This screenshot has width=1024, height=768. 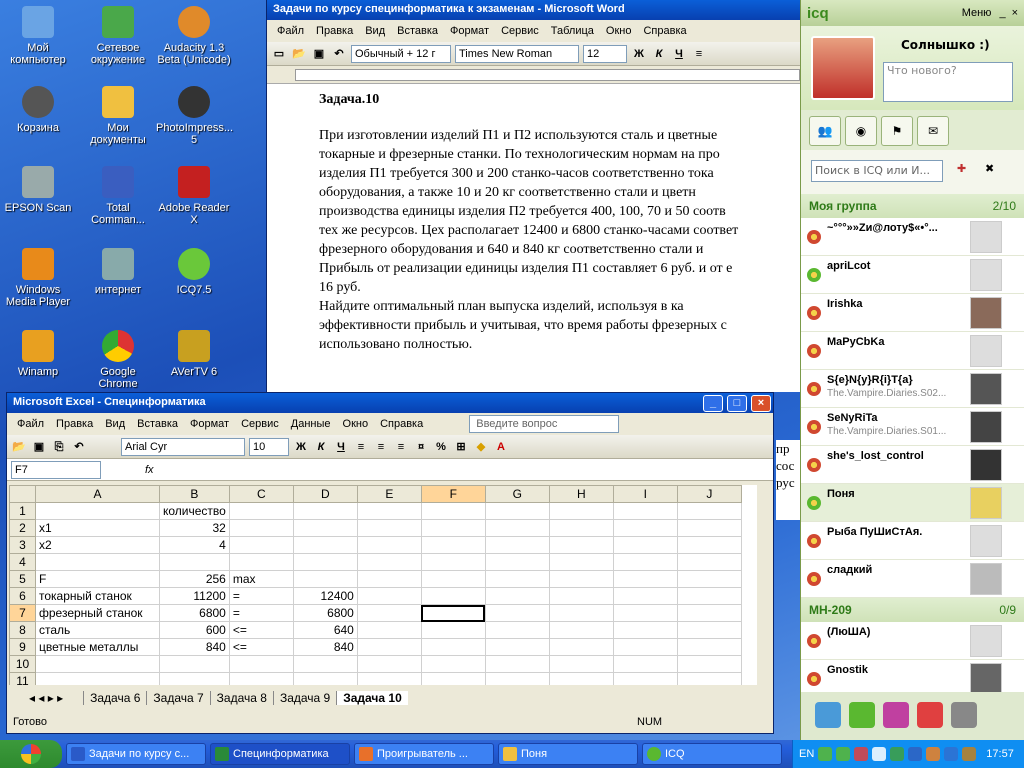 What do you see at coordinates (38, 354) in the screenshot?
I see `desktop-icon-winamp: Winamp` at bounding box center [38, 354].